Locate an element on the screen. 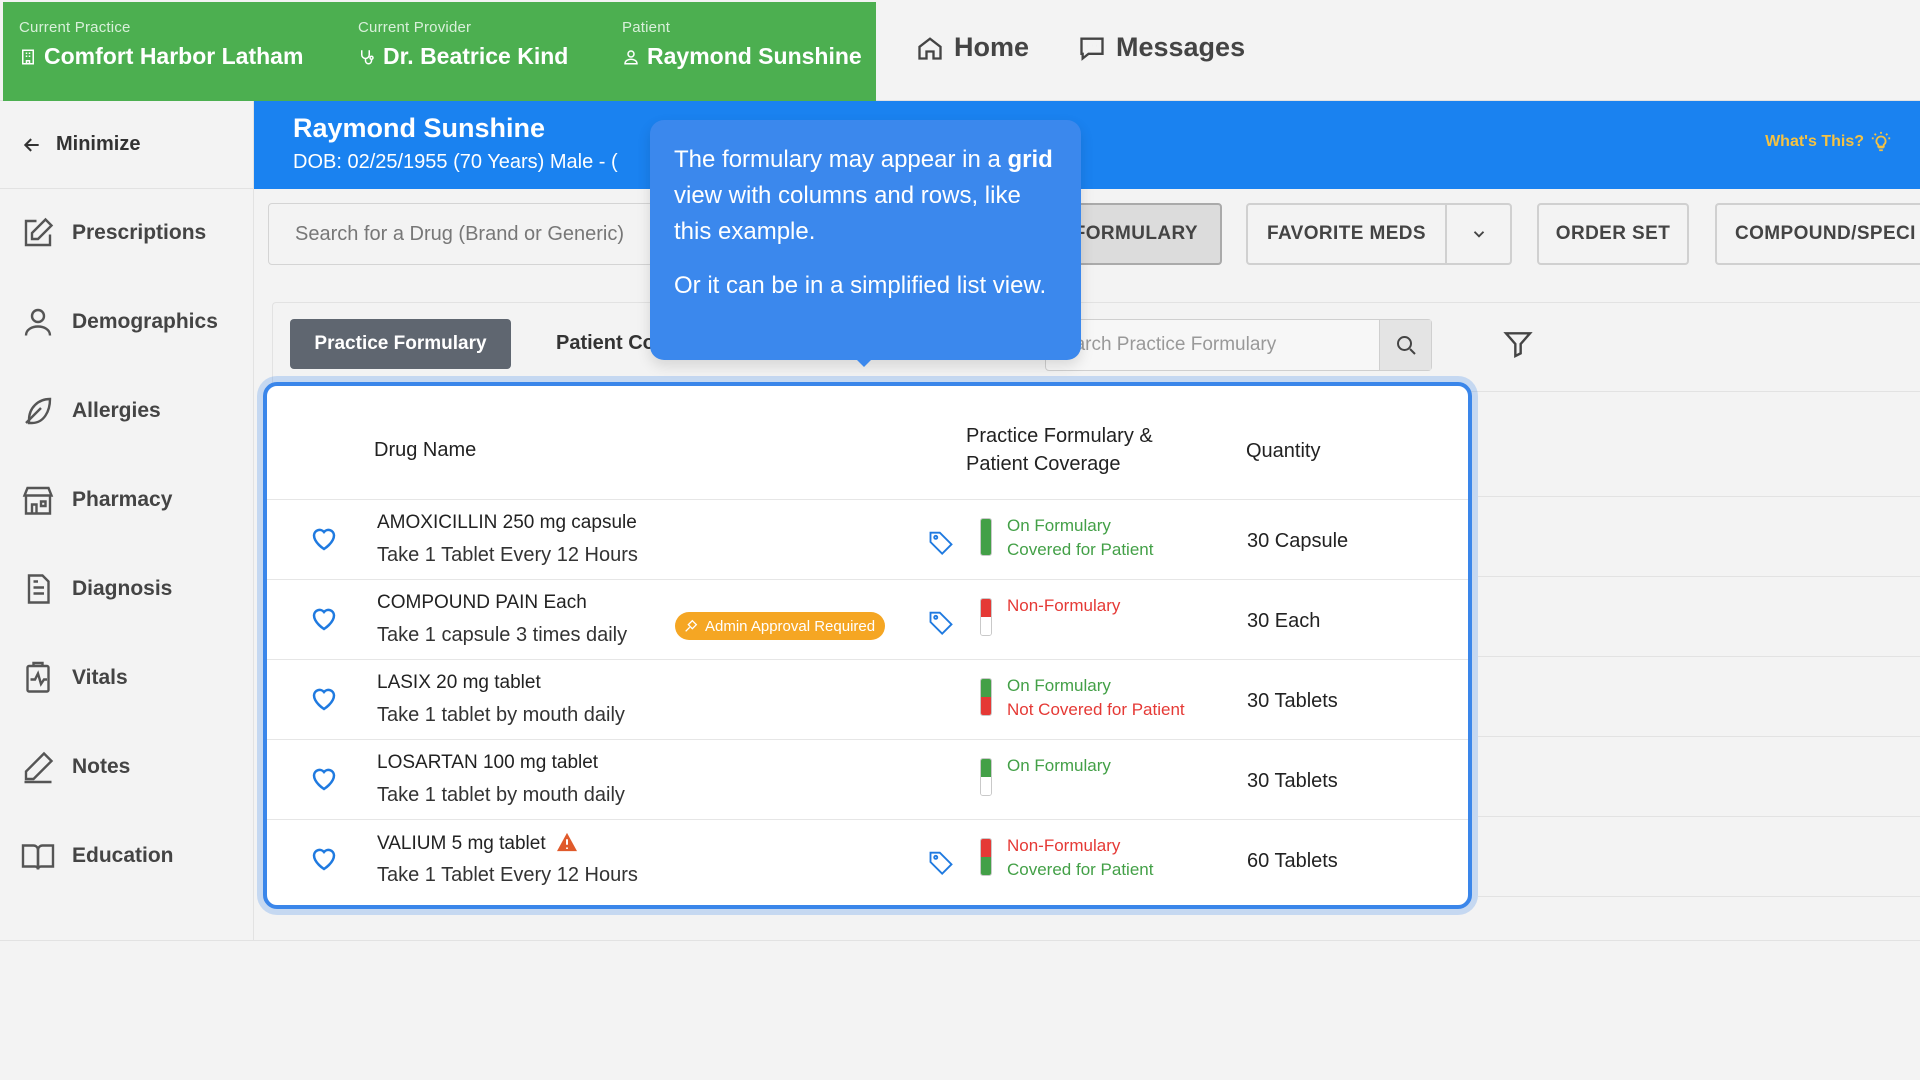 The height and width of the screenshot is (1080, 1920). messages-link: Messages is located at coordinates (1161, 47).